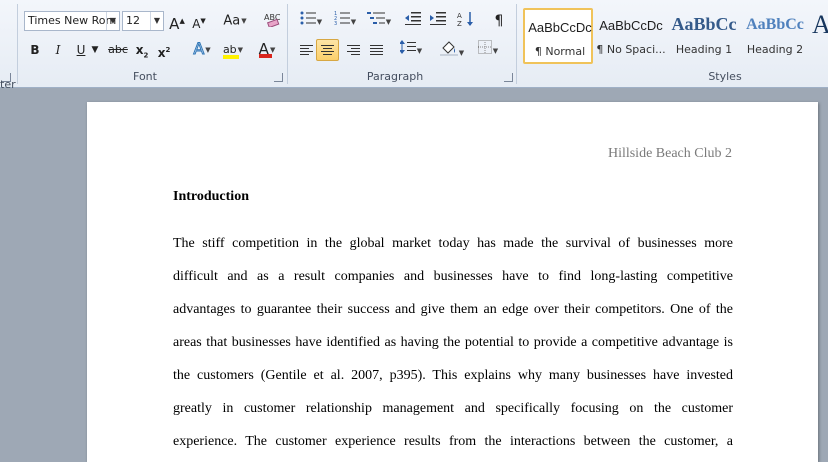 The height and width of the screenshot is (462, 828). I want to click on sort-button: A Z, so click(466, 21).